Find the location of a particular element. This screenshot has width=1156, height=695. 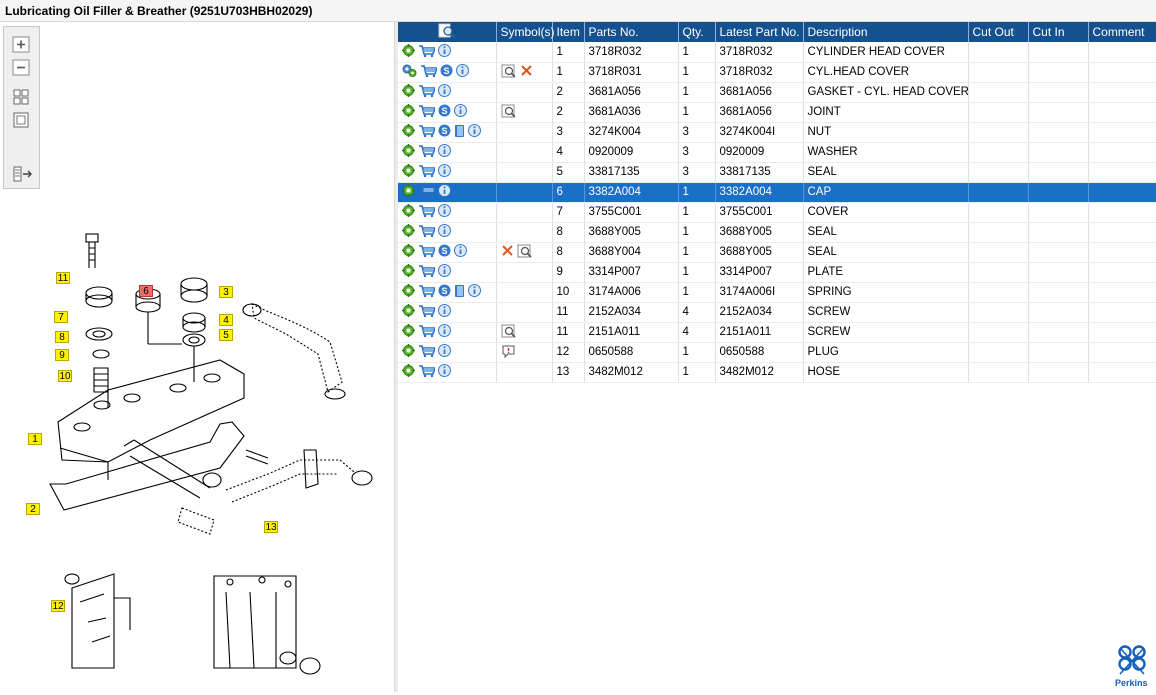

table-row: 1 3718R032 1 3718R032 CYLINDER HEAD COVER is located at coordinates (777, 52).